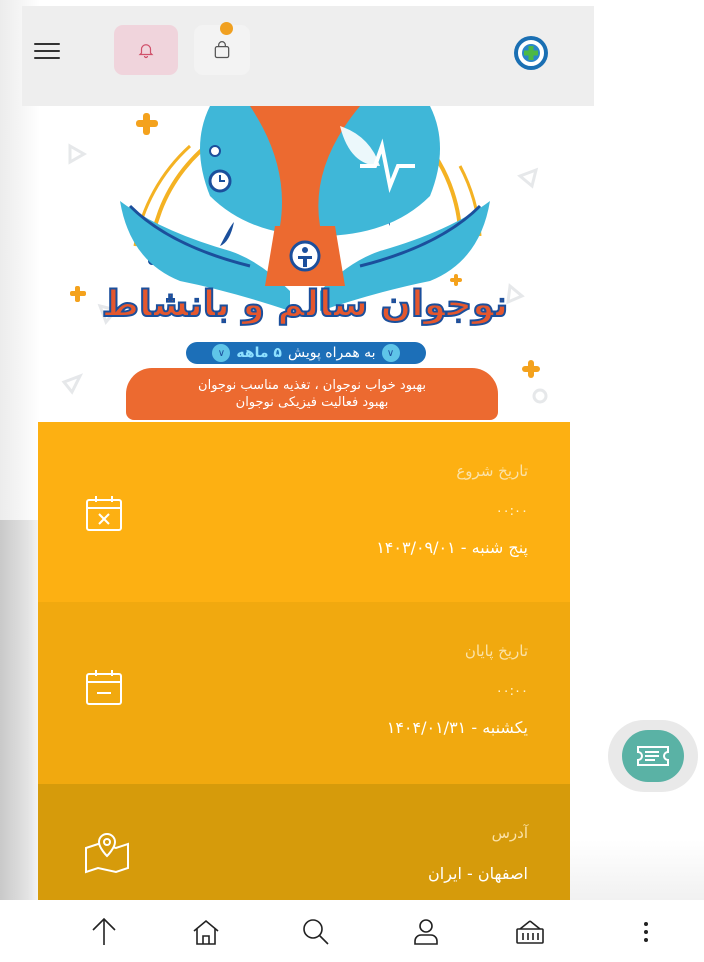  What do you see at coordinates (305, 304) in the screenshot?
I see `poster-title: نوجوان سالم و بانشاط` at bounding box center [305, 304].